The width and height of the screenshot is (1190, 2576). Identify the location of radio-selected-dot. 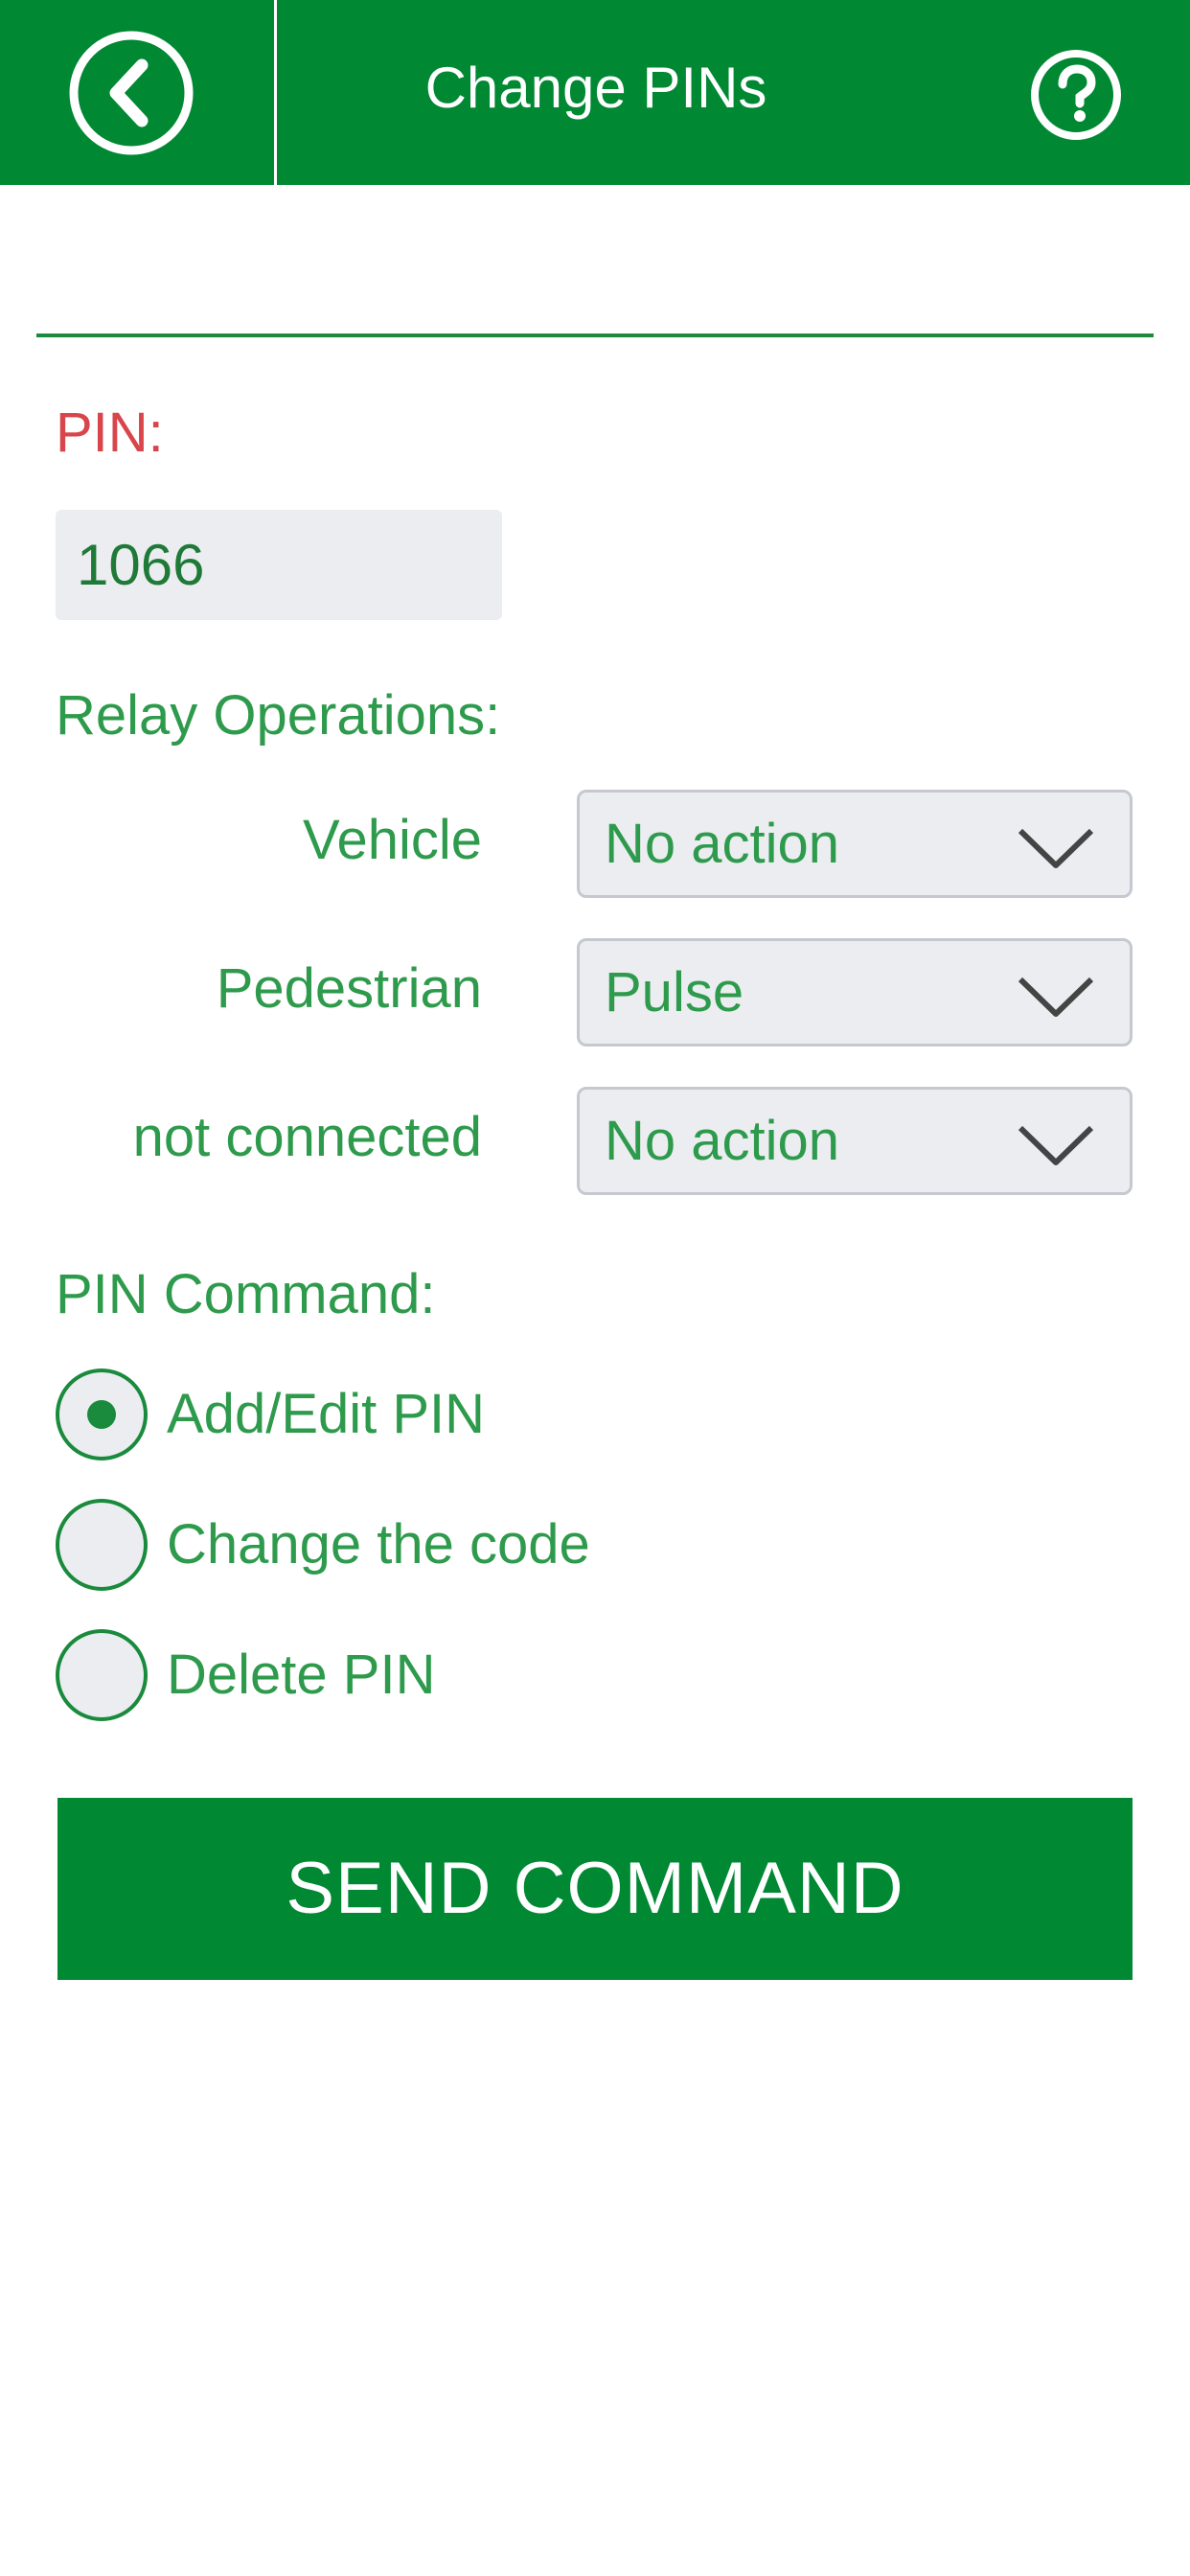
(101, 1414).